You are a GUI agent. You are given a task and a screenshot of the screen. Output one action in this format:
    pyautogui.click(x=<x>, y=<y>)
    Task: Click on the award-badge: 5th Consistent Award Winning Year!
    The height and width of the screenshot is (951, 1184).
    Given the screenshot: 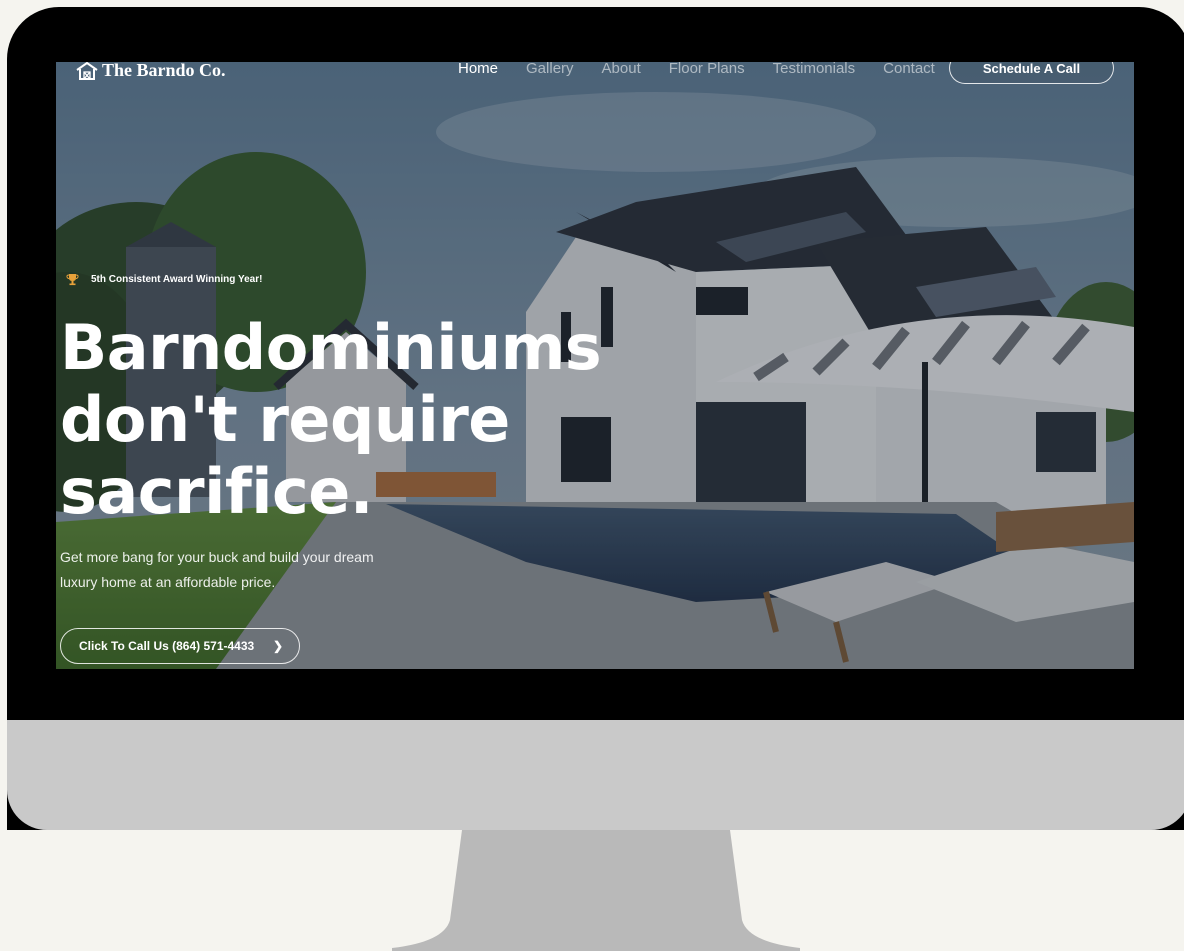 What is the action you would take?
    pyautogui.click(x=164, y=279)
    